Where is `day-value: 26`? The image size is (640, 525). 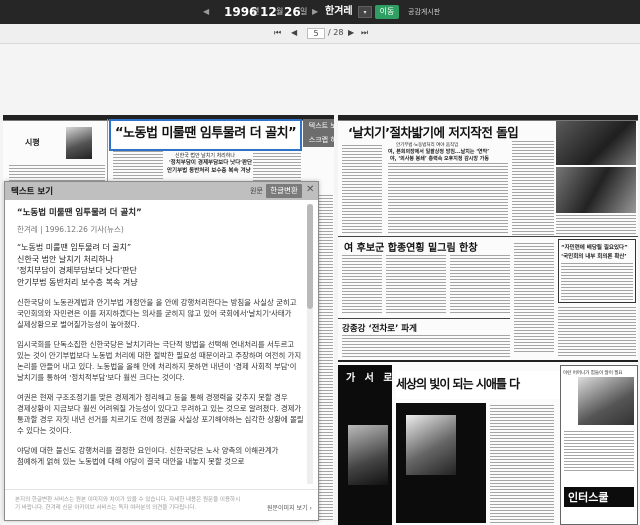
day-value: 26 is located at coordinates (292, 12).